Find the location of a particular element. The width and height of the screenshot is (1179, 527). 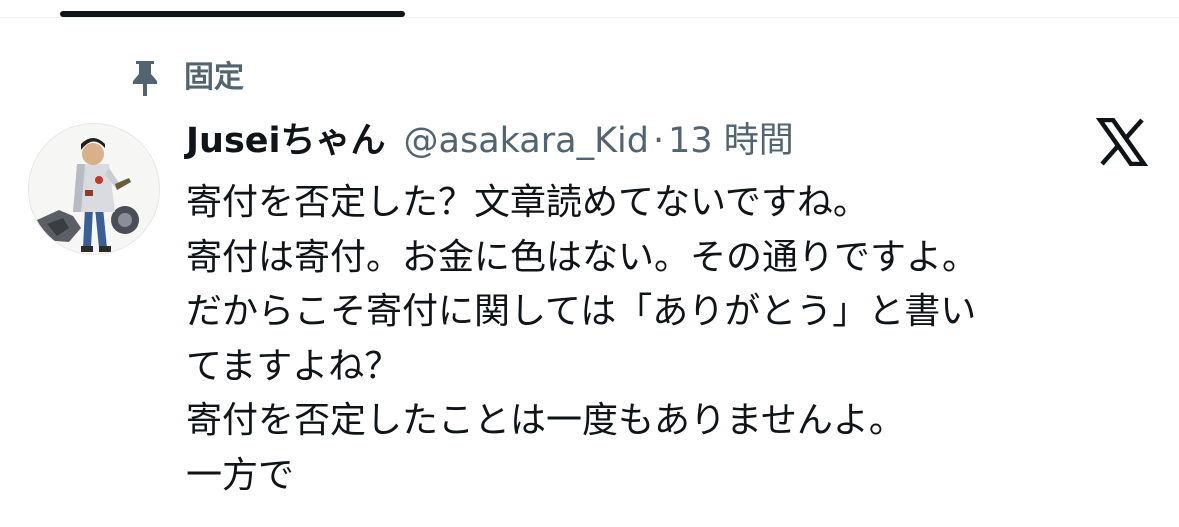

tweet-header: Juseiちゃん @asakara_Kid · 13 時間 is located at coordinates (490, 141).